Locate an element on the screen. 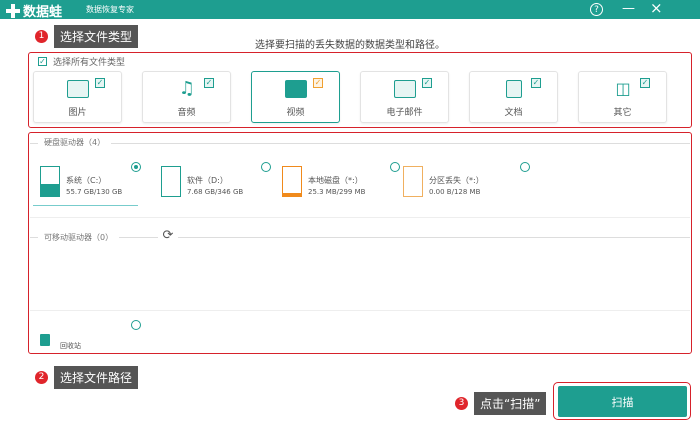  file-type-audio: ♫ ✓ 音频 is located at coordinates (186, 97).